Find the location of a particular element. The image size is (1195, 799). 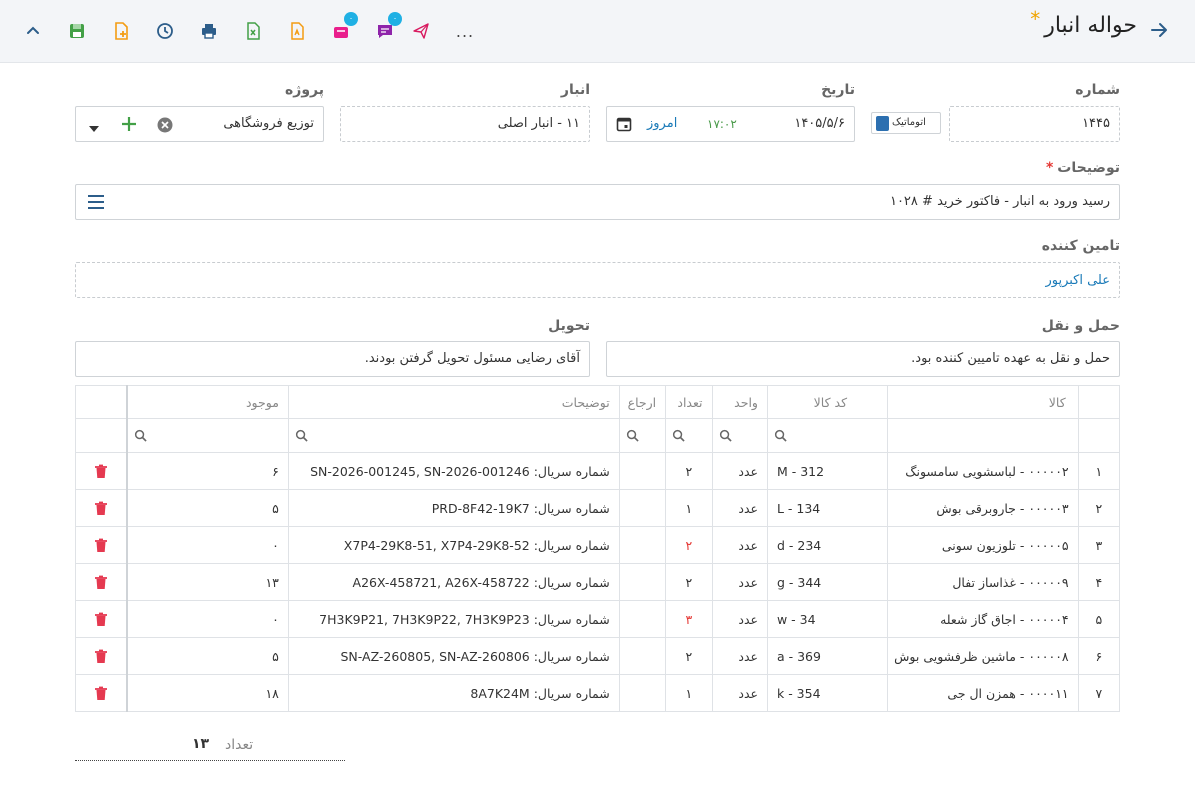

hamburger-menu-icon is located at coordinates (96, 204).